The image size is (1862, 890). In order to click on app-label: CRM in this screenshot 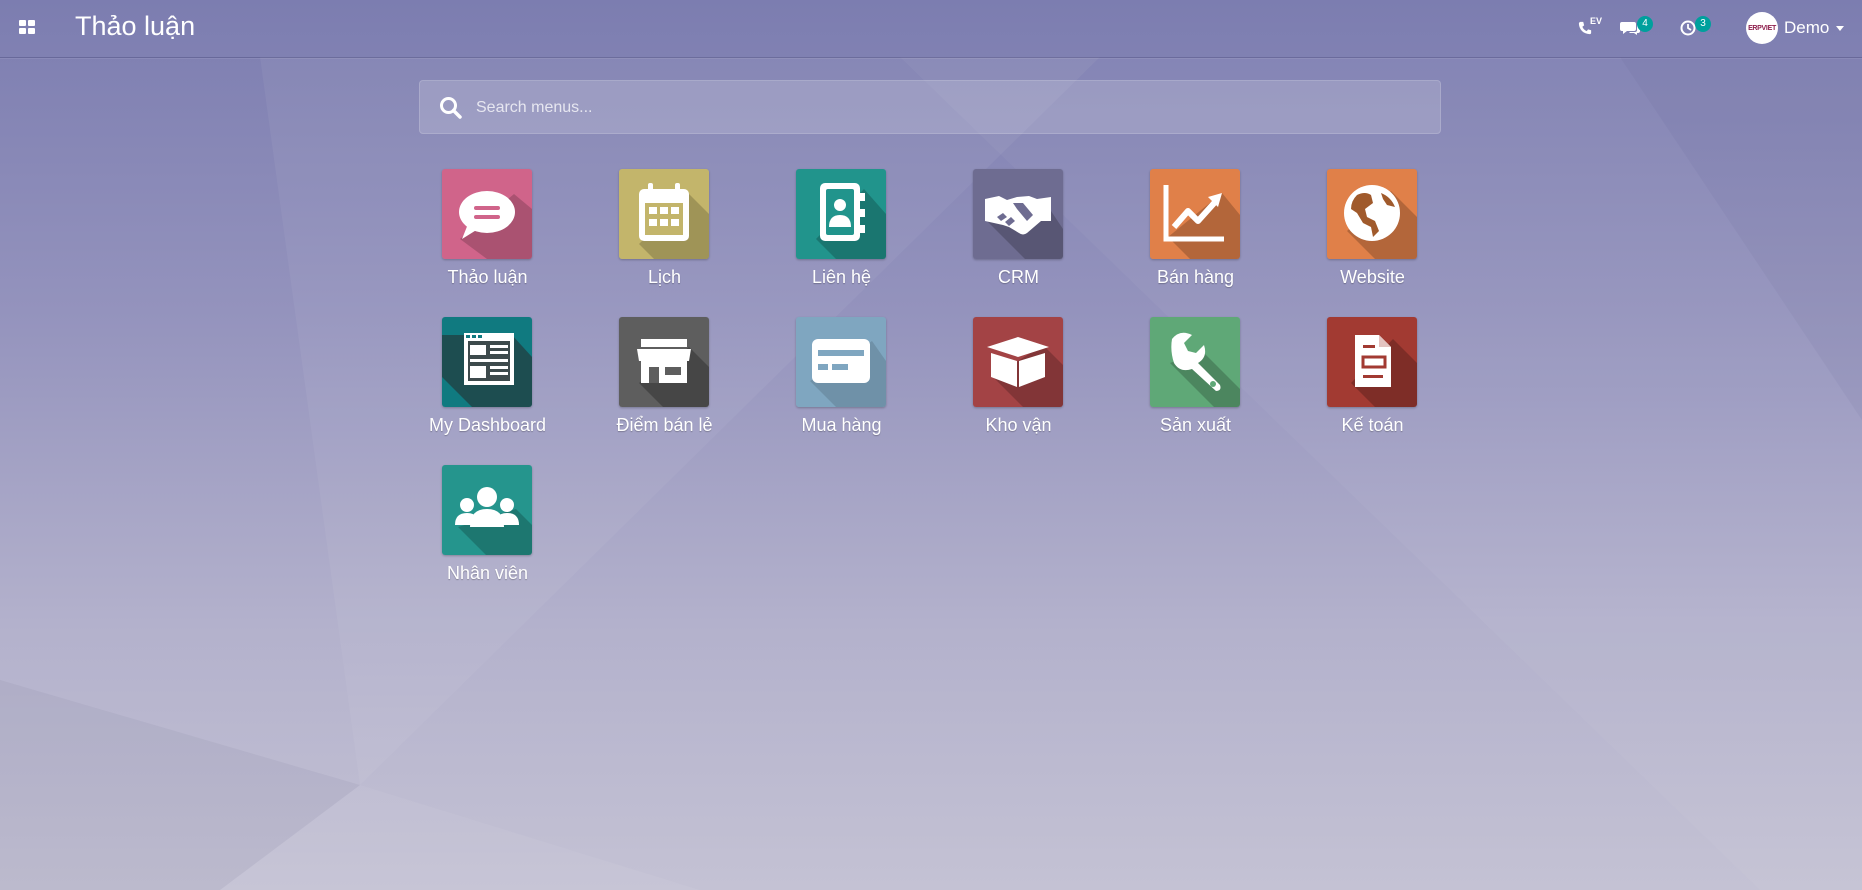, I will do `click(1018, 277)`.